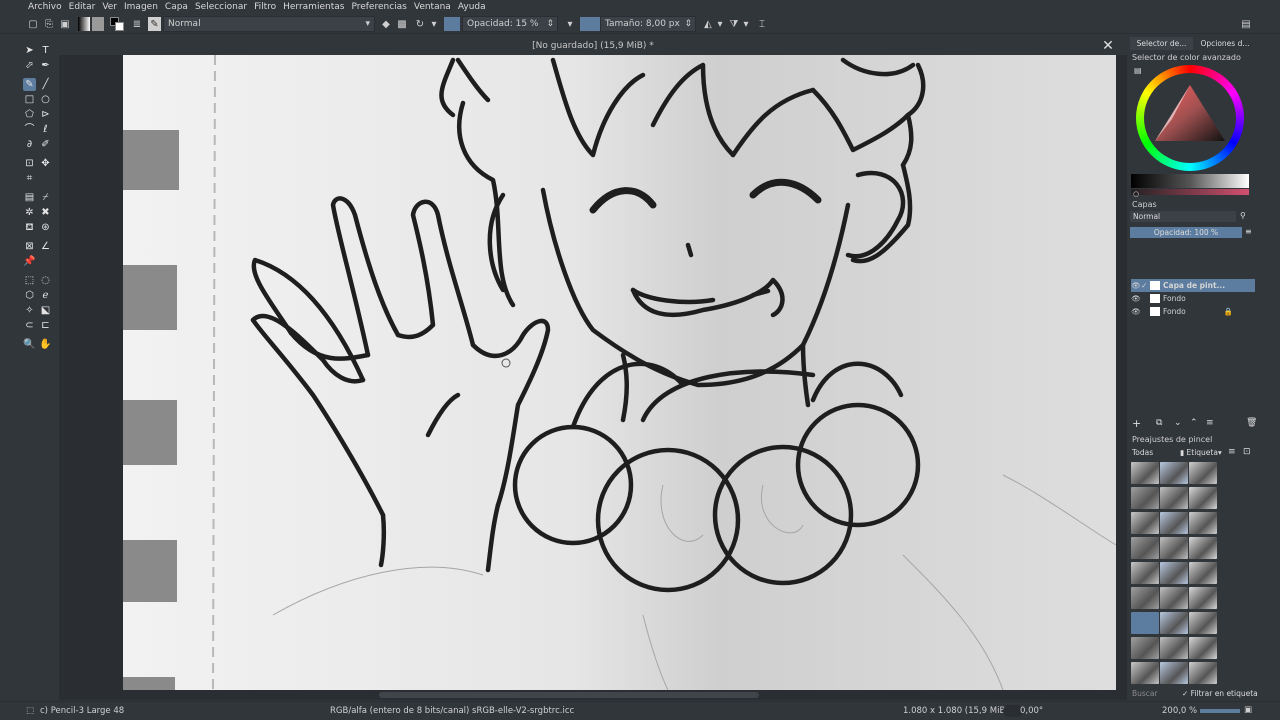 The height and width of the screenshot is (720, 1280). Describe the element at coordinates (176, 7) in the screenshot. I see `menu-capa: Capa` at that location.